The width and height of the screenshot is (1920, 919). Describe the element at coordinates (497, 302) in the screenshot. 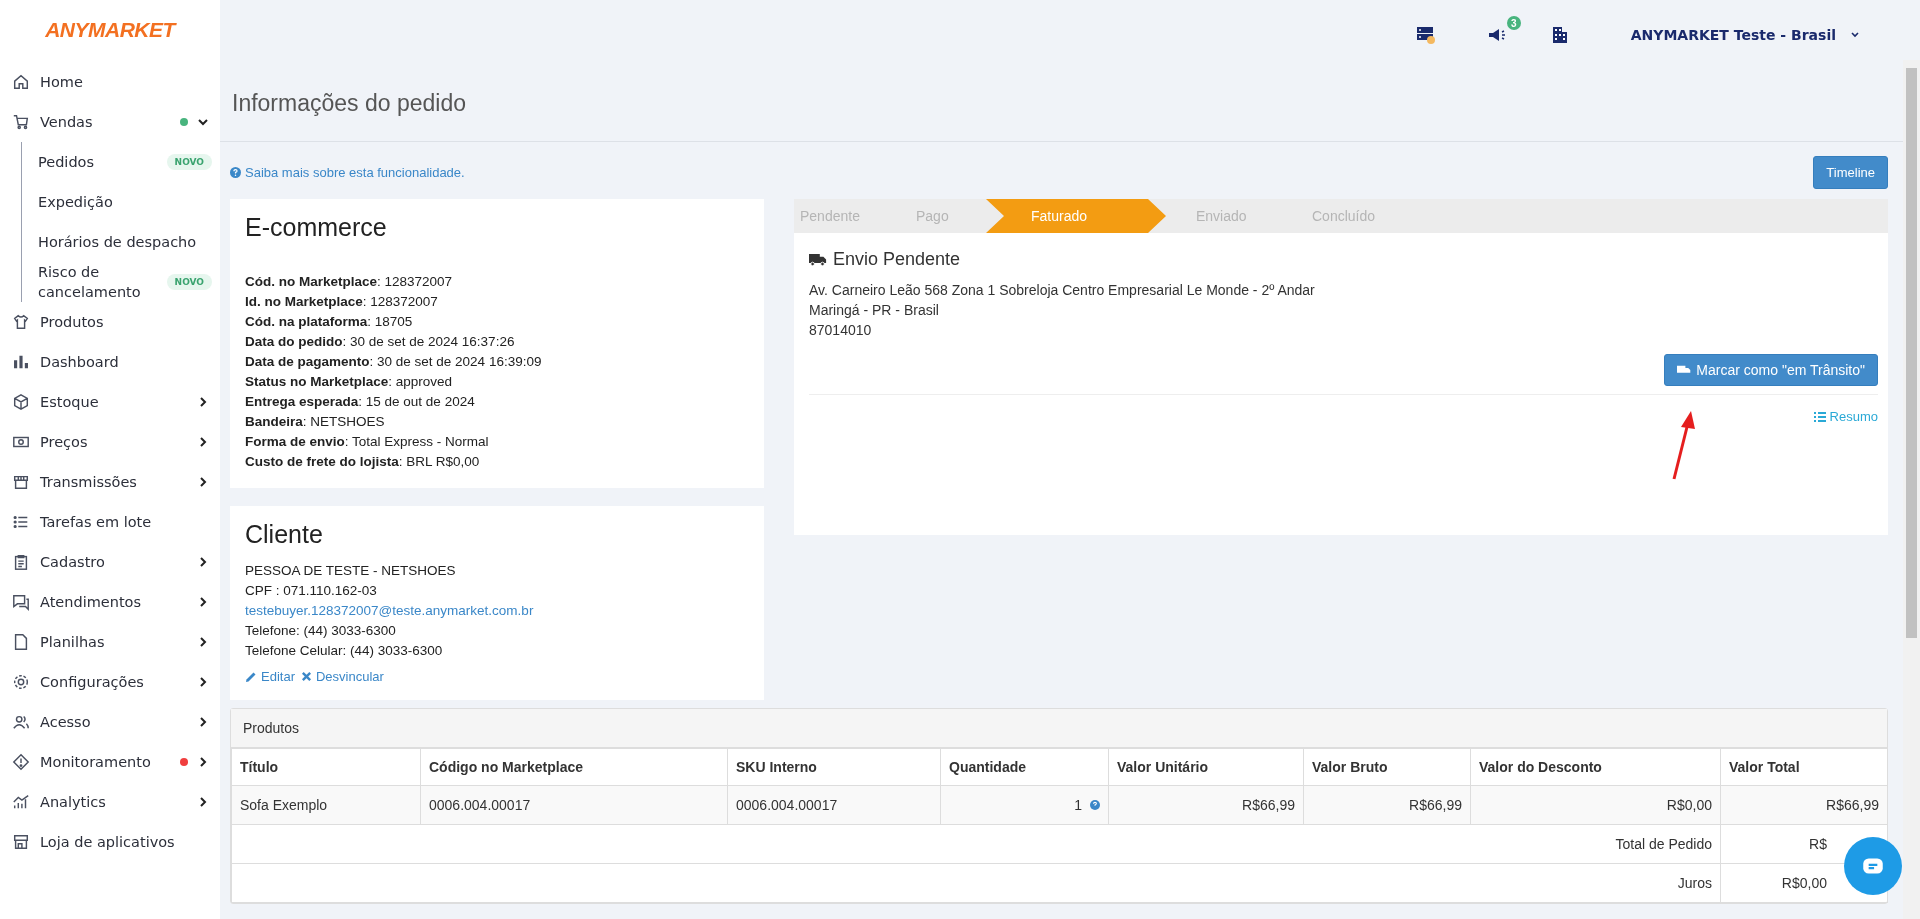

I see `order-field: Id. no Marketplace: 128372007` at that location.